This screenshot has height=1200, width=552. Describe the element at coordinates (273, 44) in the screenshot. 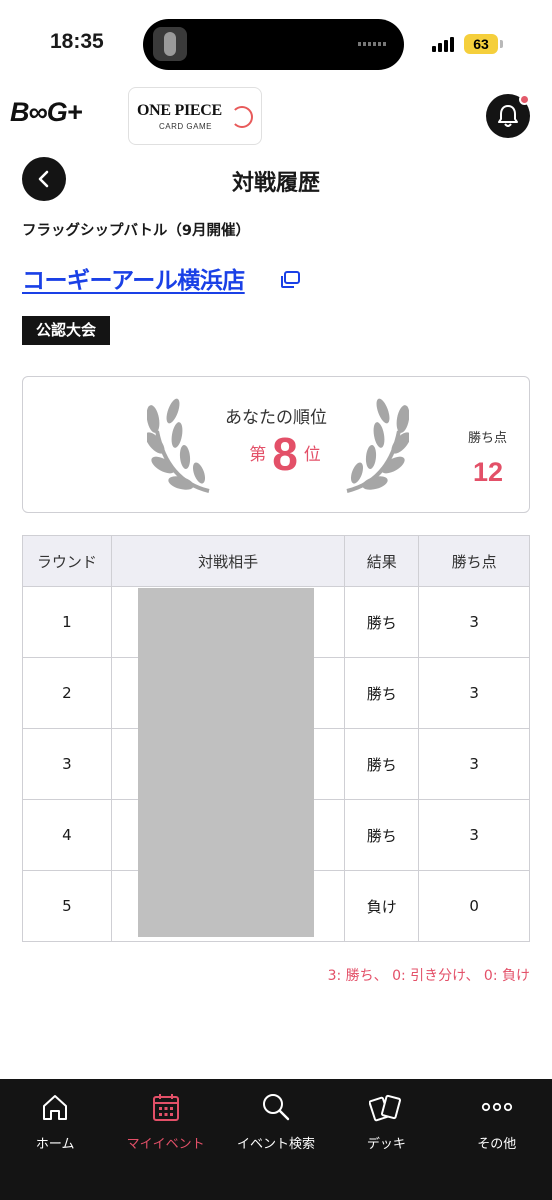

I see `dynamic-island` at that location.